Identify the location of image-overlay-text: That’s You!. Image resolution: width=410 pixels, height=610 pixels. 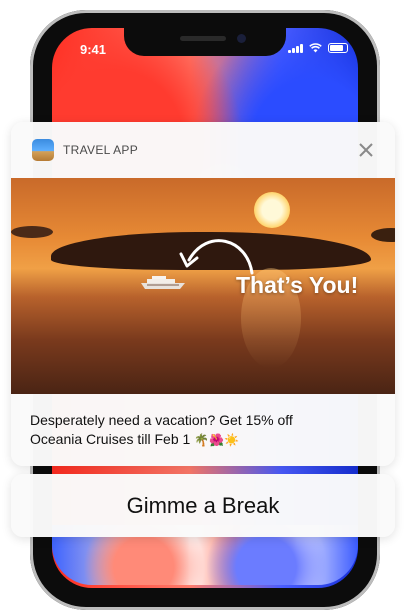
(297, 285).